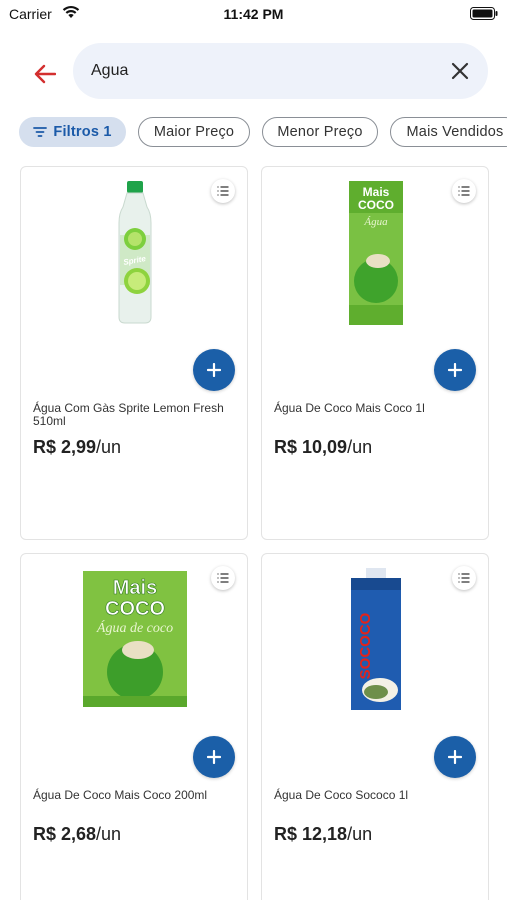  Describe the element at coordinates (375, 222) in the screenshot. I see `svg-text: Água` at that location.